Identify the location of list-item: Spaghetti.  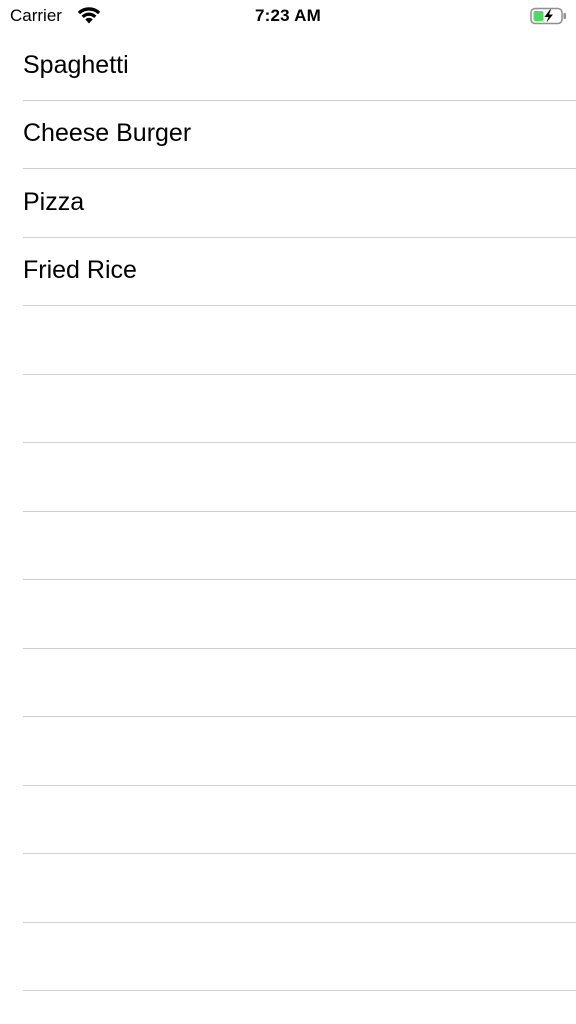
(299, 66).